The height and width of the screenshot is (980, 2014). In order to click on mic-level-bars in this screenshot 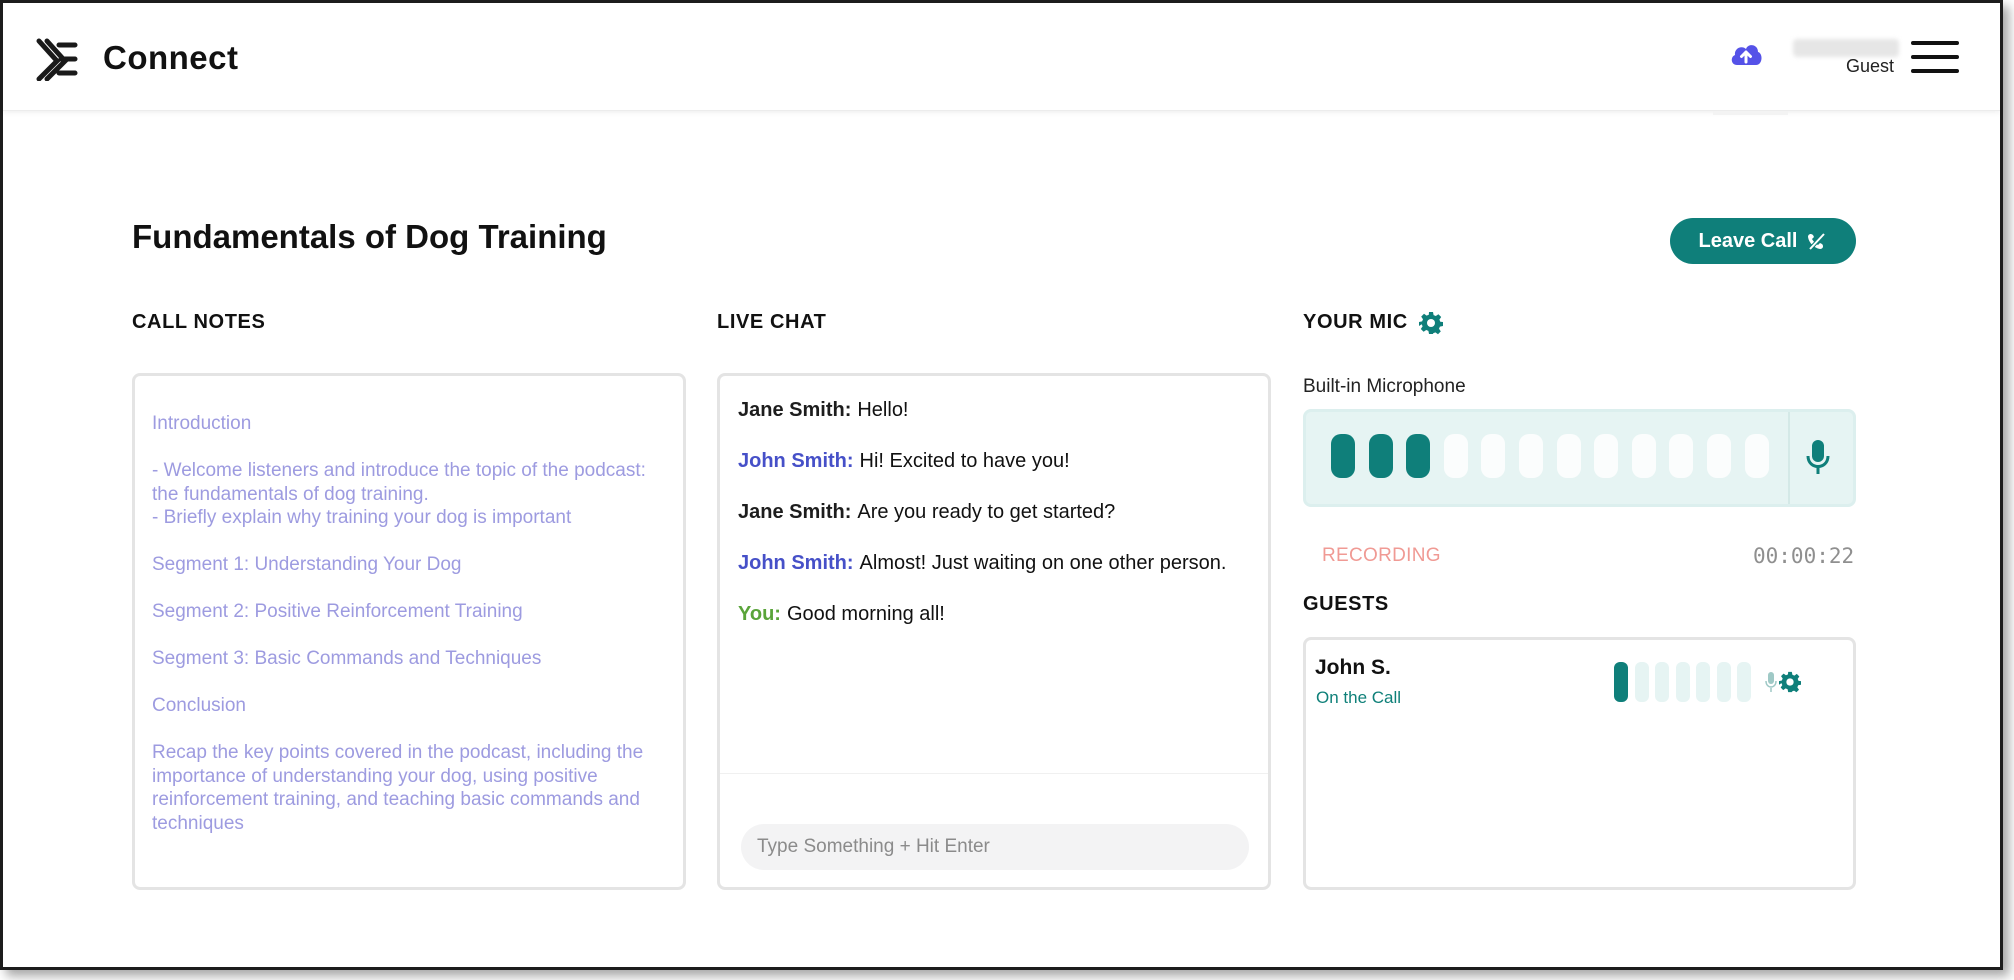, I will do `click(1550, 456)`.